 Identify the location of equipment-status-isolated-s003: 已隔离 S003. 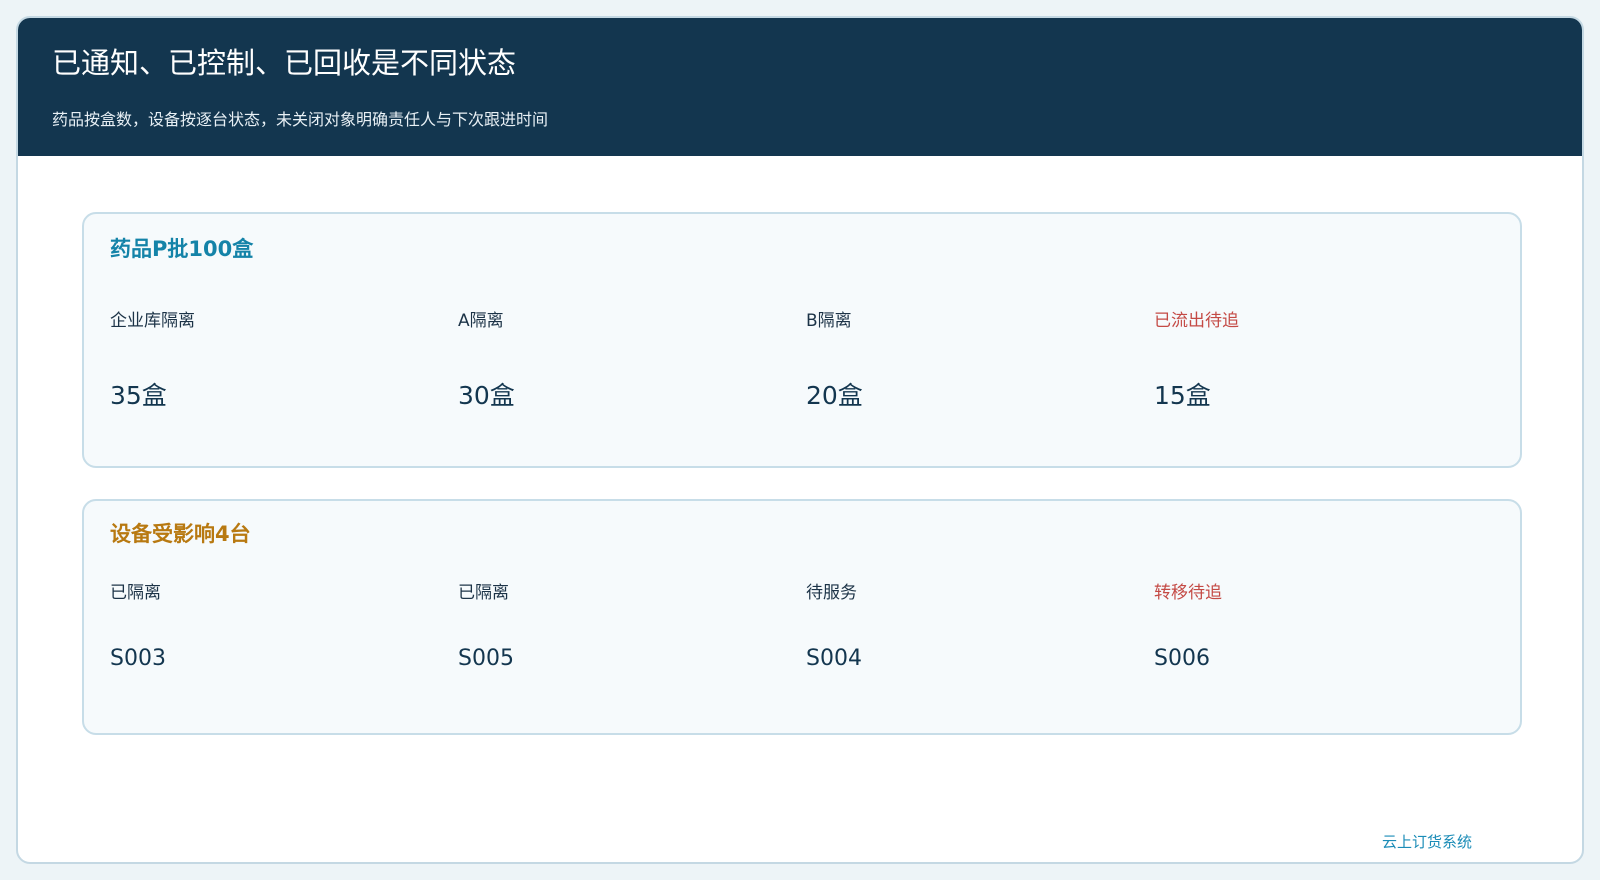
(284, 626).